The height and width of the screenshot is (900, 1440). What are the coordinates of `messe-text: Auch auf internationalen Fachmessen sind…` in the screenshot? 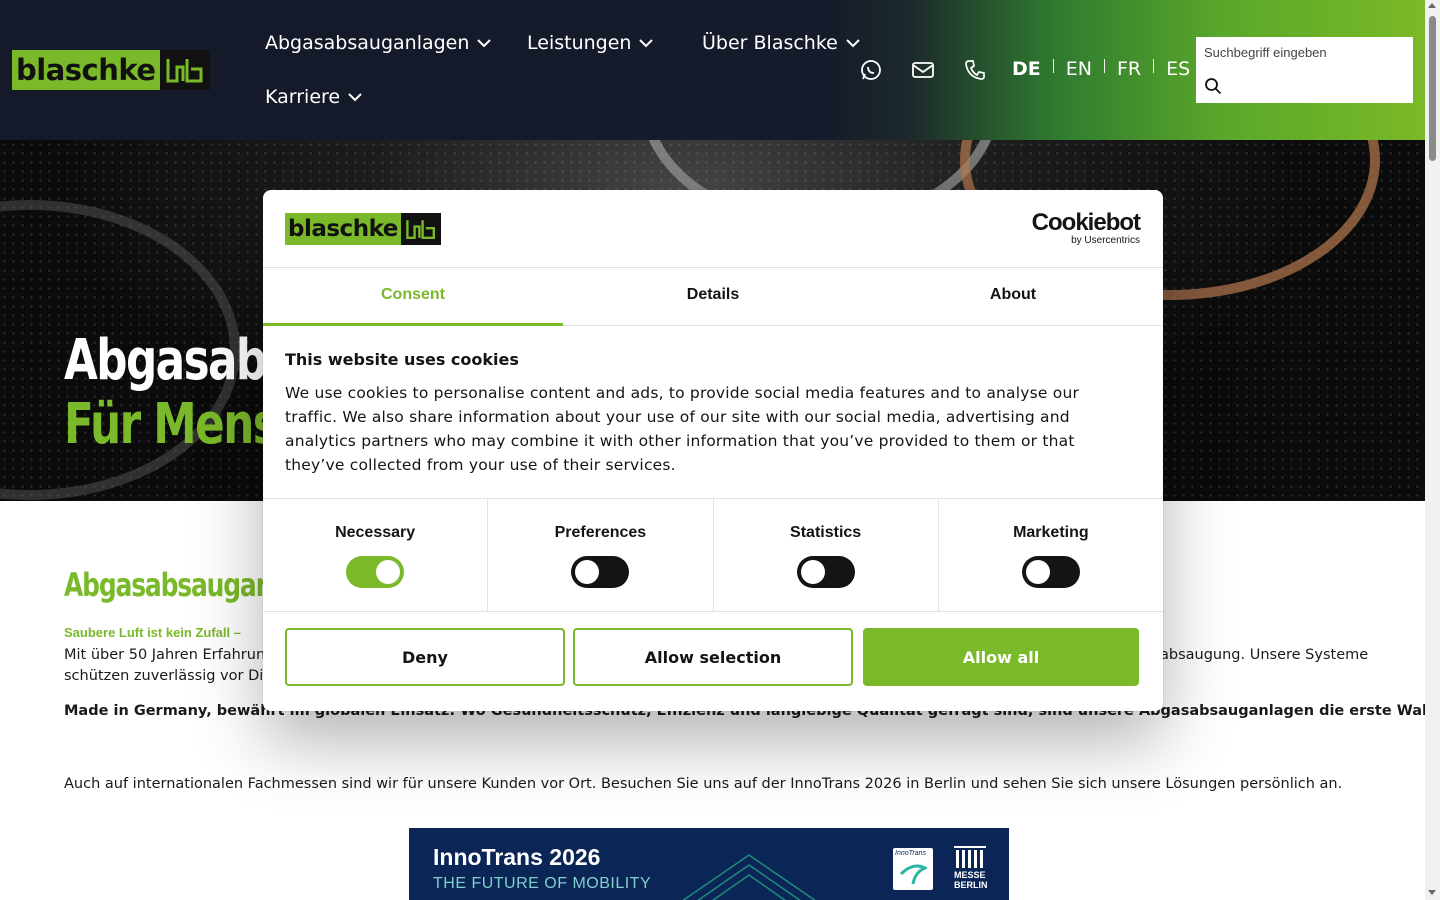 It's located at (703, 784).